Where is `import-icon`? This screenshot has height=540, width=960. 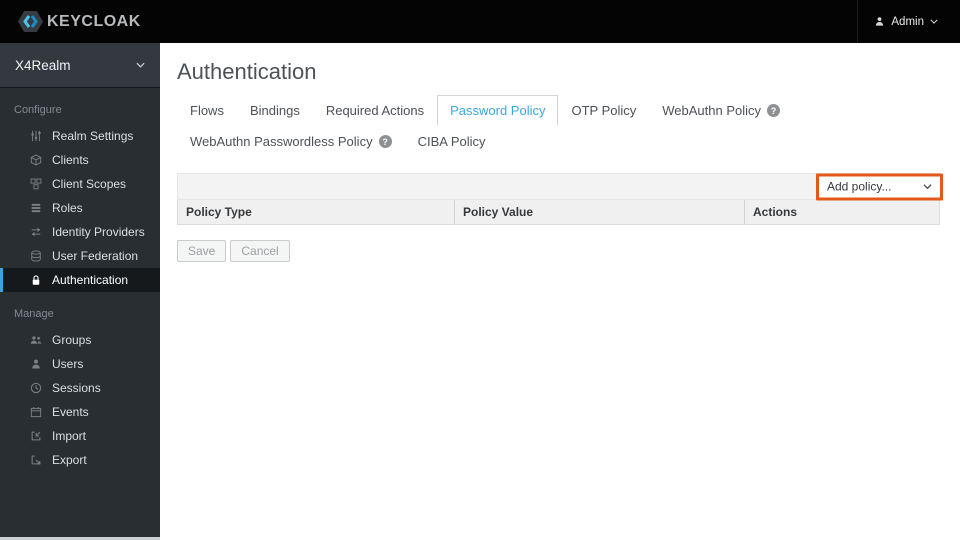
import-icon is located at coordinates (36, 436).